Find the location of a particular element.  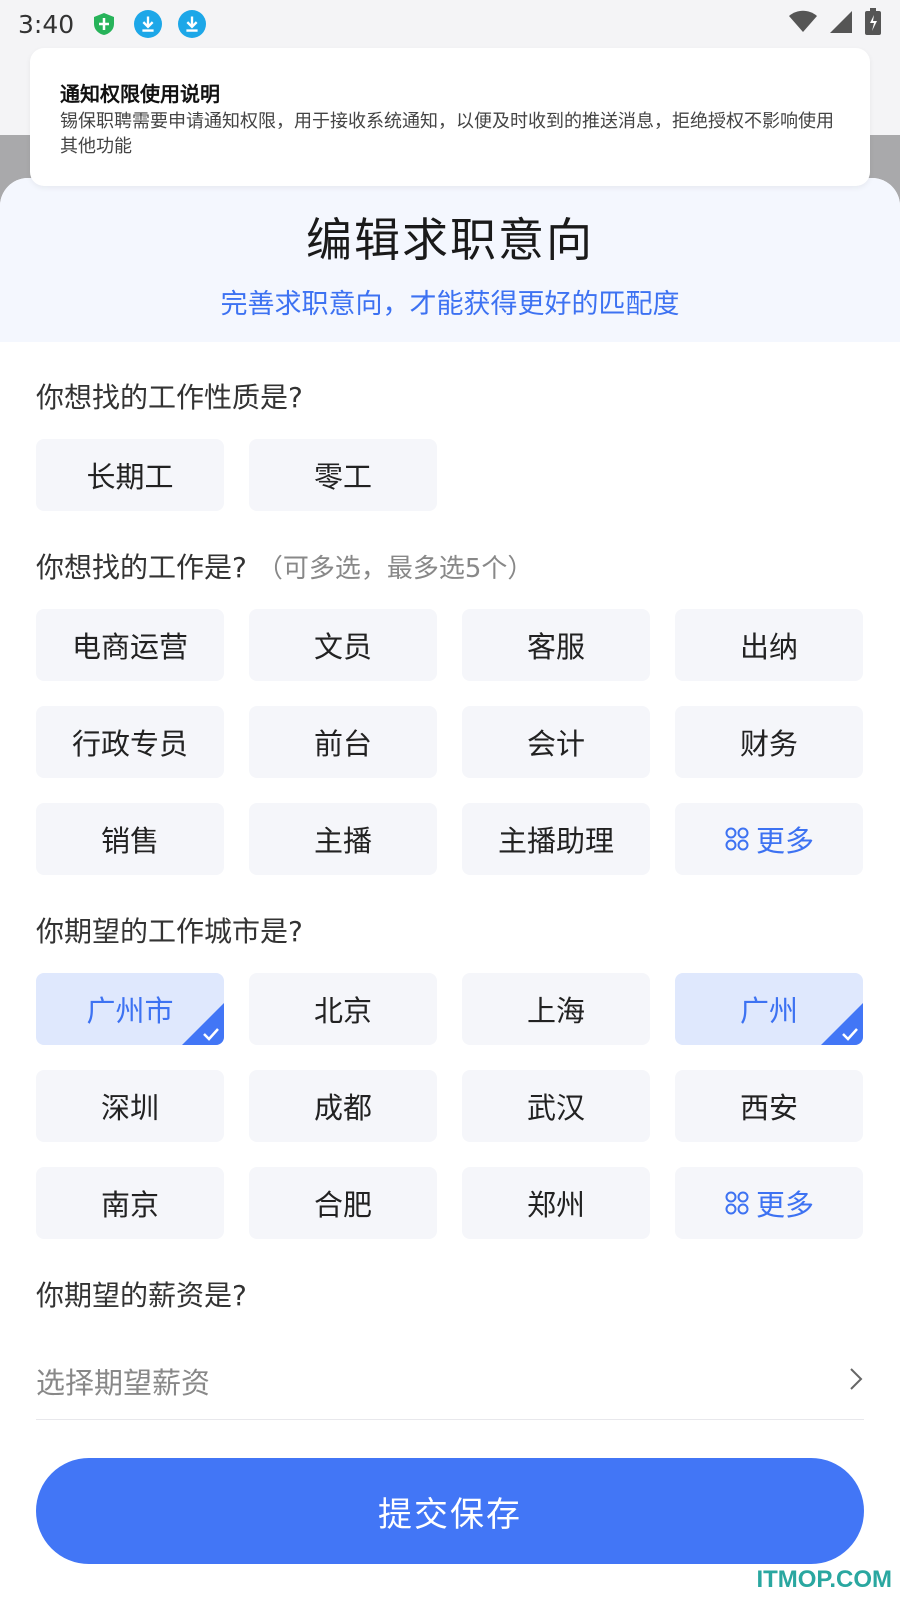

job-type-chip: 零工 is located at coordinates (343, 475).